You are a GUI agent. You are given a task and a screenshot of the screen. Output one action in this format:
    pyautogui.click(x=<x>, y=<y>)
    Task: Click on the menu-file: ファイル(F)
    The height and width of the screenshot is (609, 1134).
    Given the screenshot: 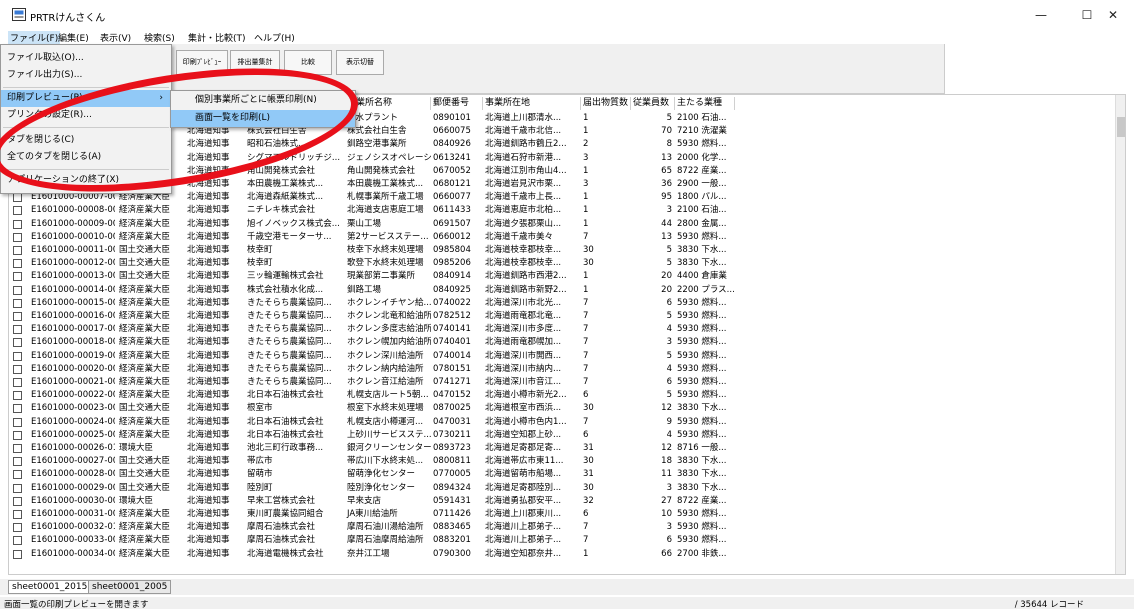 What is the action you would take?
    pyautogui.click(x=34, y=37)
    